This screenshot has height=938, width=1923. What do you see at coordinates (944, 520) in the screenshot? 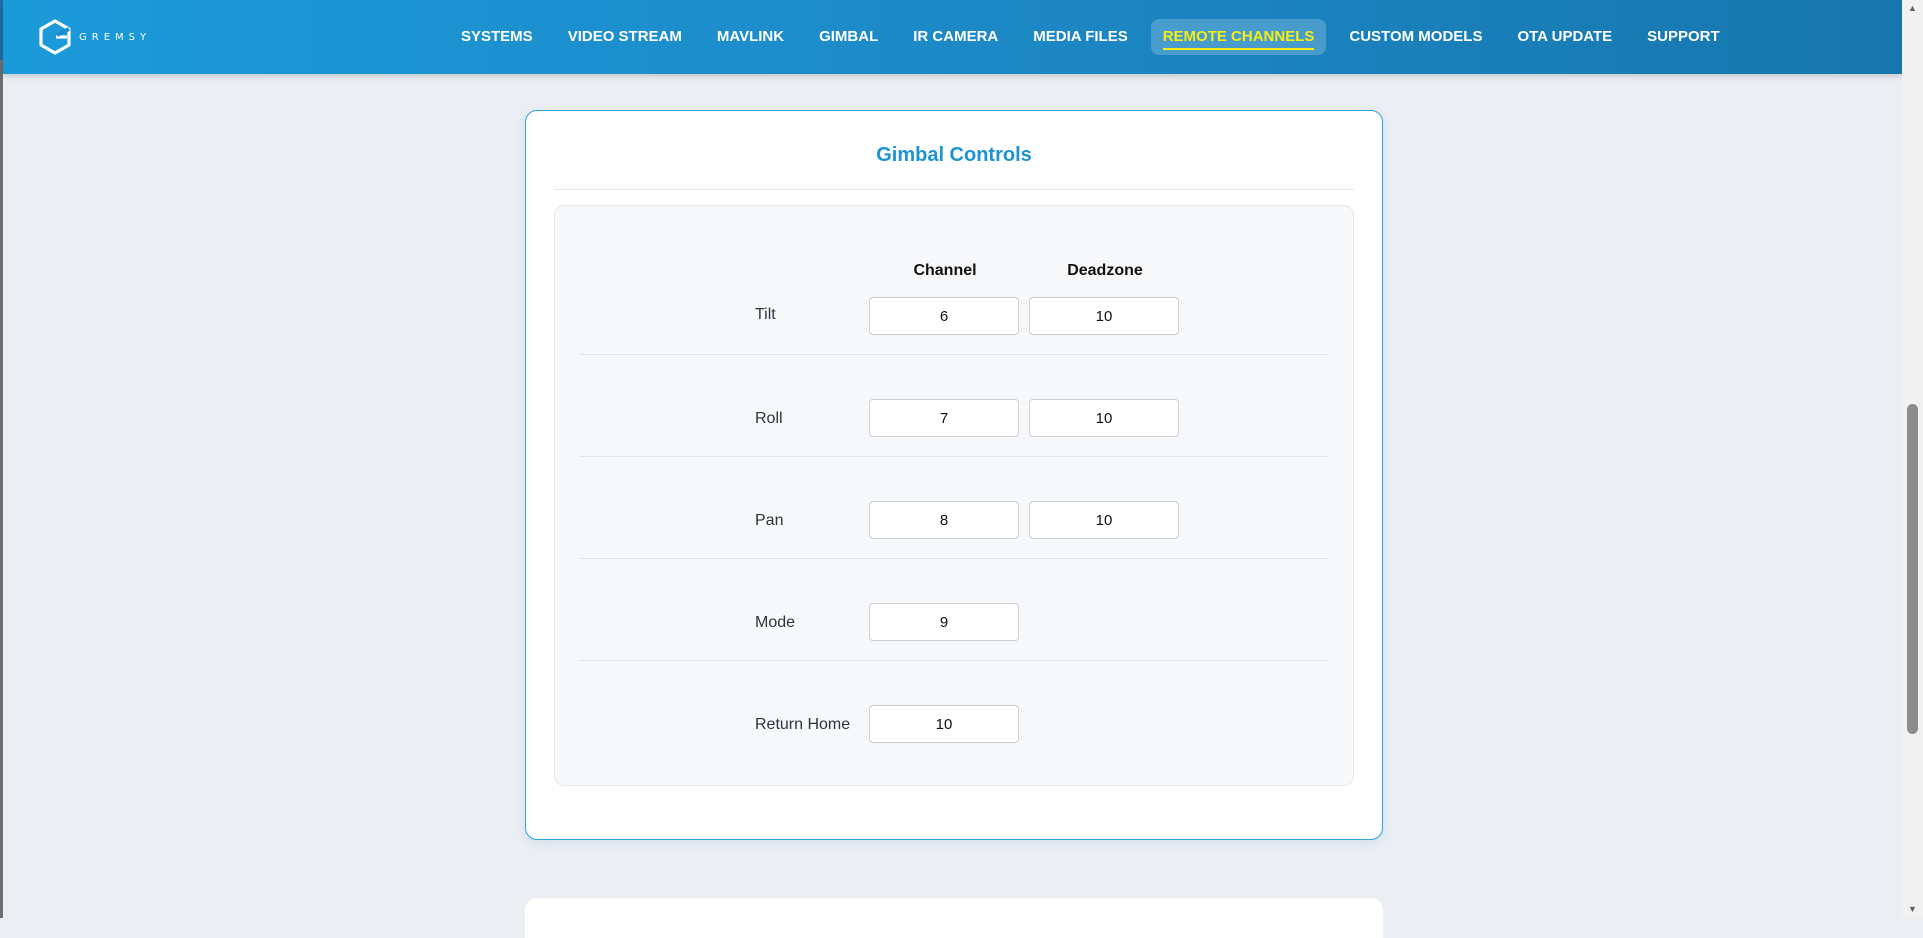
I see `pan-channel-input` at bounding box center [944, 520].